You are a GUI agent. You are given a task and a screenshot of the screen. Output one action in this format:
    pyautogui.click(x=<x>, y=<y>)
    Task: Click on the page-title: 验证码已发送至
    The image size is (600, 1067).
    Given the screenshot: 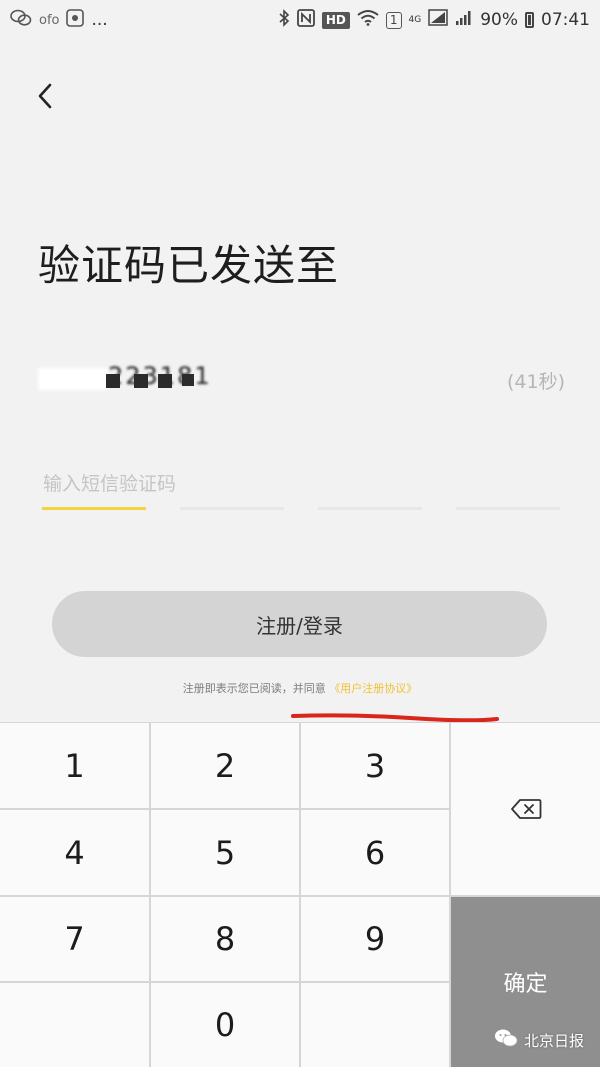 What is the action you would take?
    pyautogui.click(x=189, y=265)
    